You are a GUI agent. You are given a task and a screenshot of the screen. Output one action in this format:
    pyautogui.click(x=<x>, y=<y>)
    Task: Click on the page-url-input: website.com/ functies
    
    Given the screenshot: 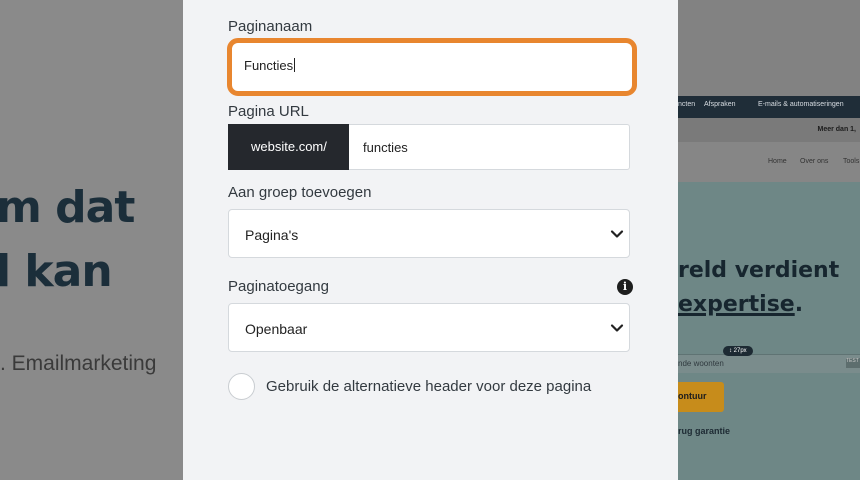 What is the action you would take?
    pyautogui.click(x=429, y=147)
    